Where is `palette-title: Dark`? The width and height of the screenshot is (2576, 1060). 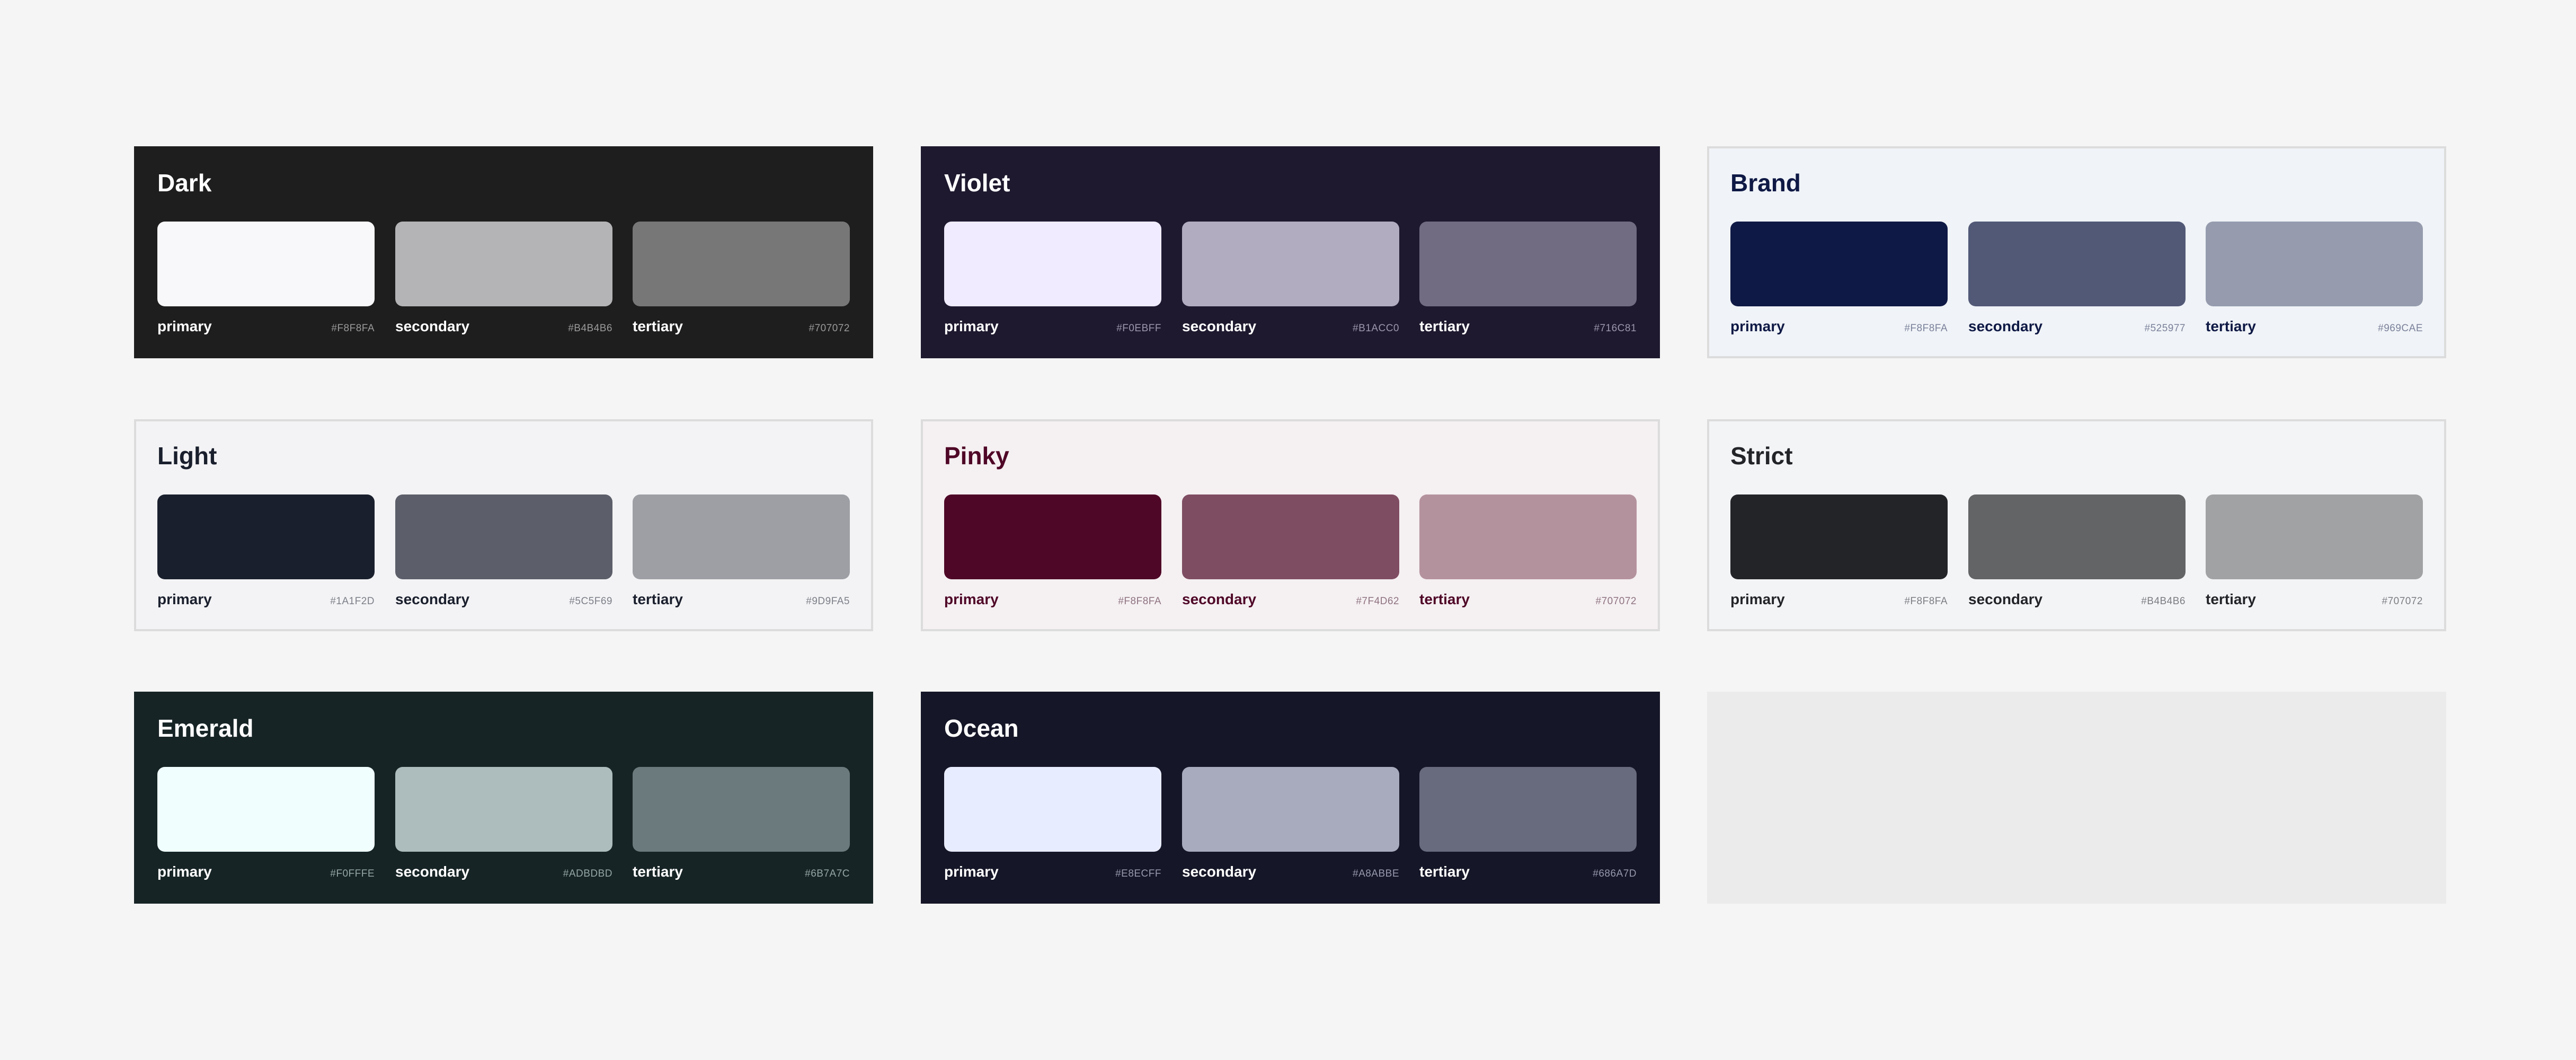 palette-title: Dark is located at coordinates (184, 183).